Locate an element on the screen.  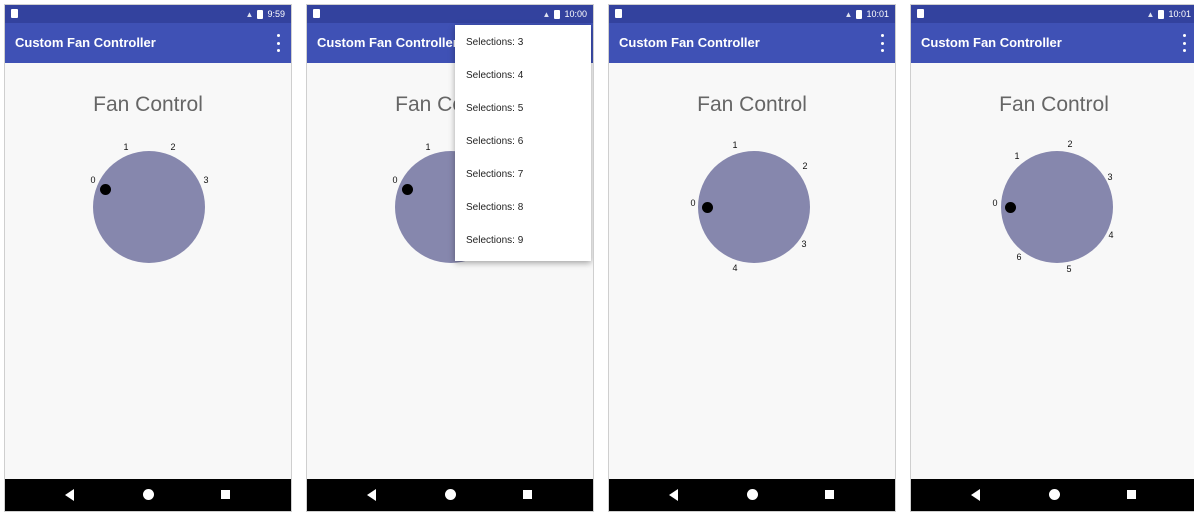
menu-item-selections-9: Selections: 9 is located at coordinates (523, 240).